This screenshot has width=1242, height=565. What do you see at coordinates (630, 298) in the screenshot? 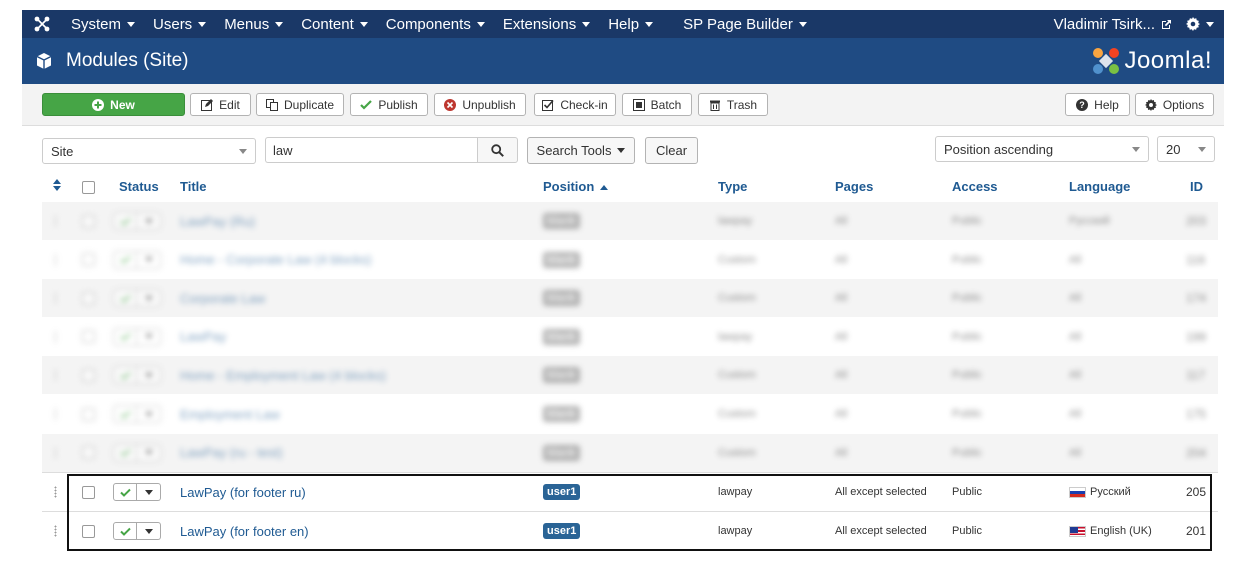
I see `blurred-row-content: Corporate Law blank Custom All Public All 174` at bounding box center [630, 298].